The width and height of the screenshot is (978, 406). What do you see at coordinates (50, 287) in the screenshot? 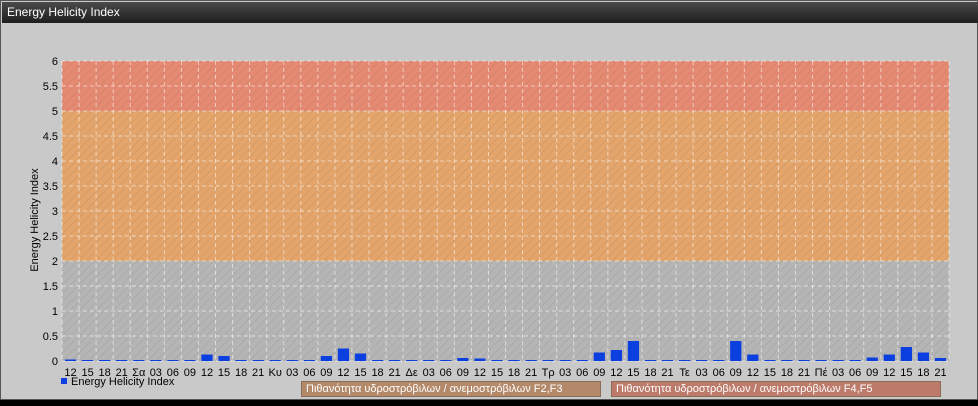
I see `y-tick-label: 1.5` at bounding box center [50, 287].